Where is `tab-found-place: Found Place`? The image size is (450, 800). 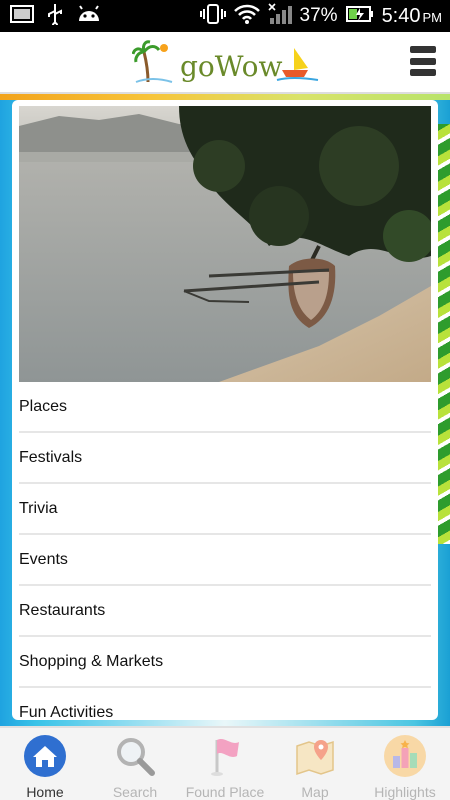
tab-found-place: Found Place is located at coordinates (225, 764).